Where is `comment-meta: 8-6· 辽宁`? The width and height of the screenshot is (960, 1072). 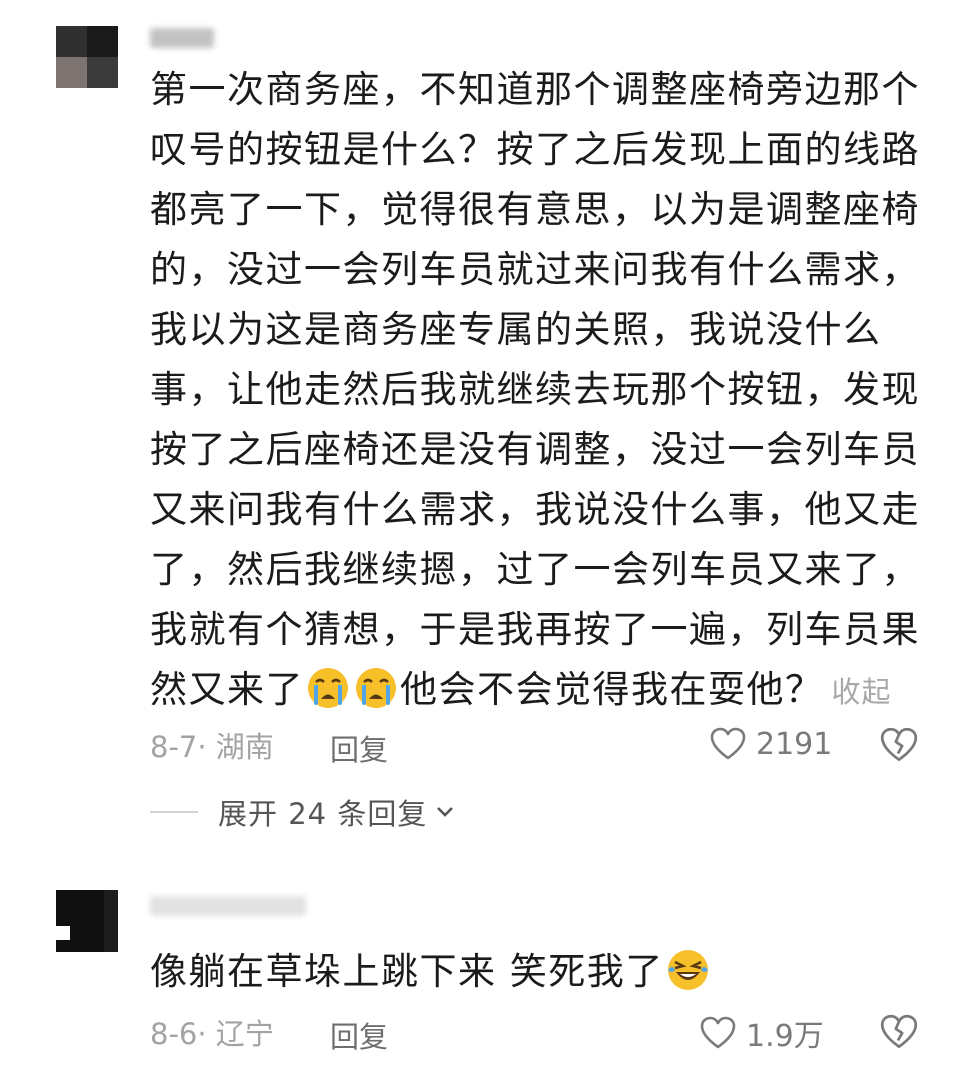
comment-meta: 8-6· 辽宁 is located at coordinates (212, 1032).